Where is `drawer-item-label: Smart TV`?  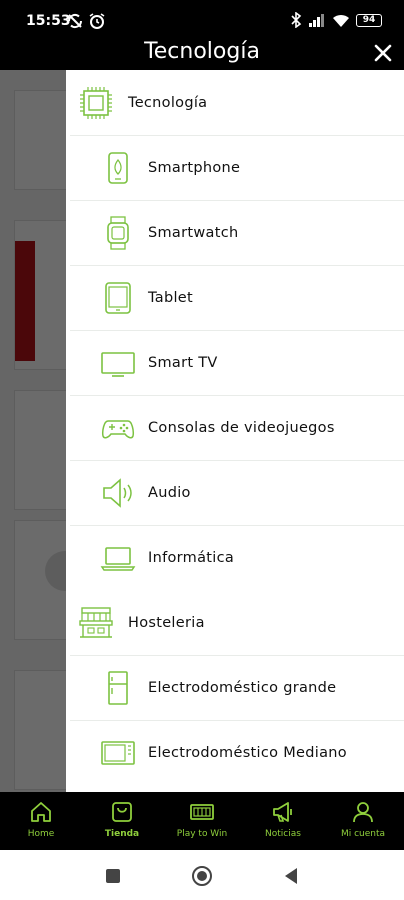
drawer-item-label: Smart TV is located at coordinates (183, 363).